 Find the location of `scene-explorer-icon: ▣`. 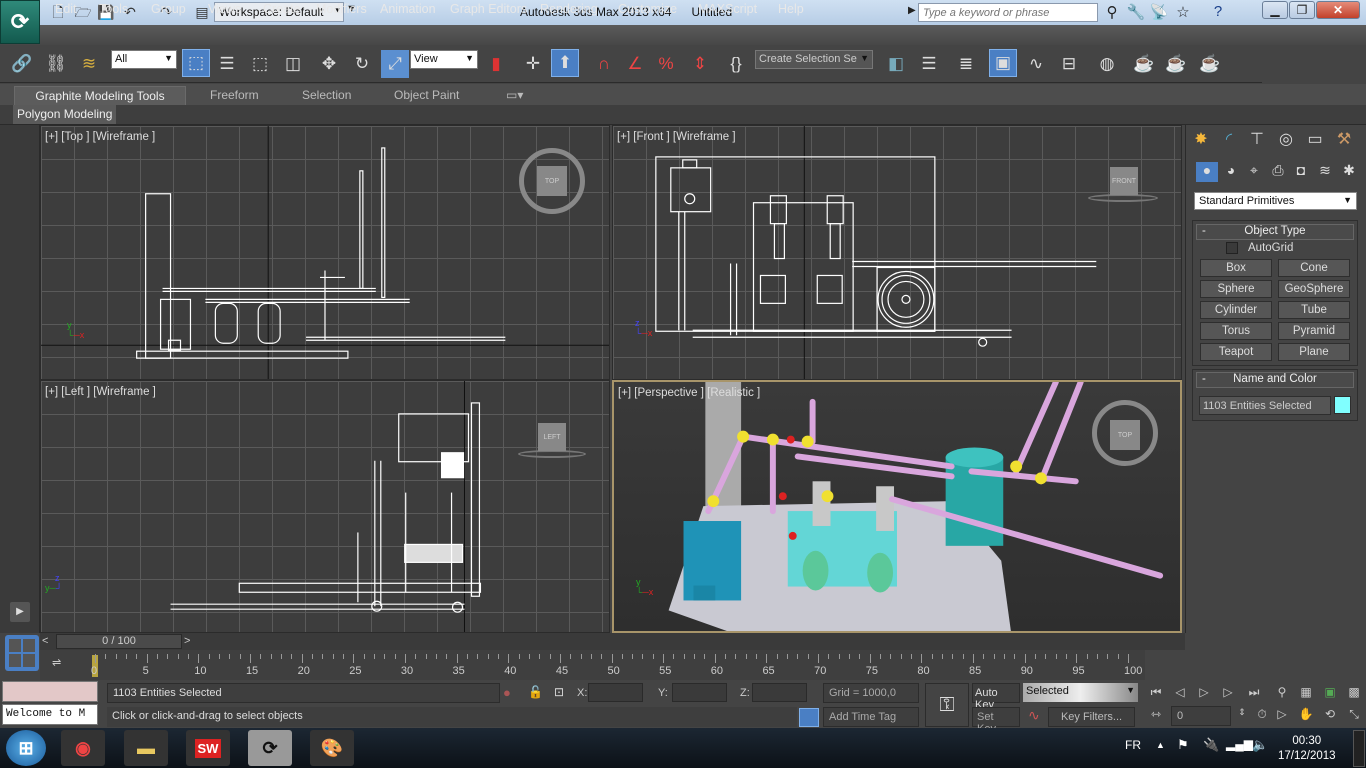

scene-explorer-icon: ▣ is located at coordinates (1003, 63).